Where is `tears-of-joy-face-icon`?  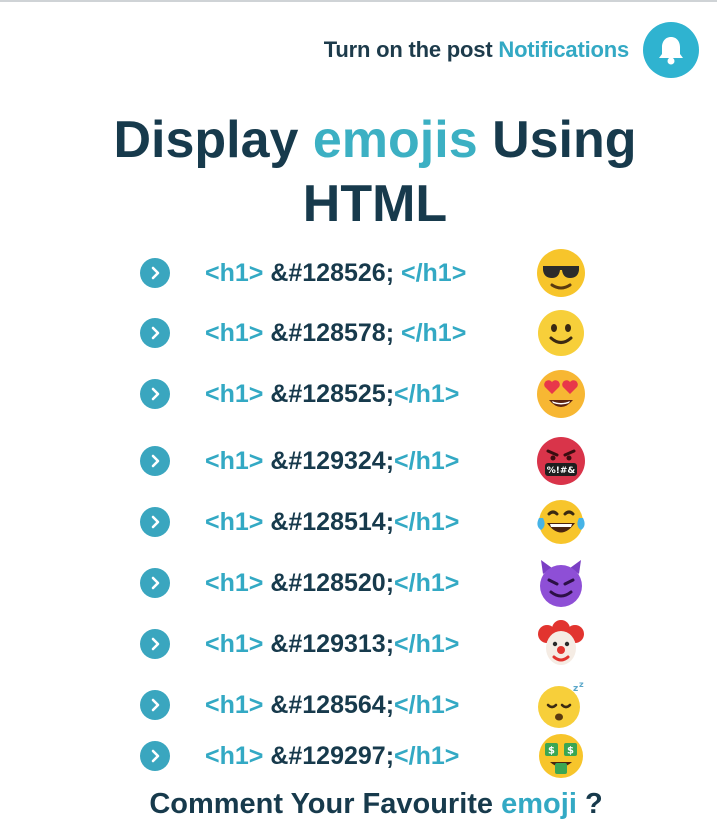
tears-of-joy-face-icon is located at coordinates (561, 522).